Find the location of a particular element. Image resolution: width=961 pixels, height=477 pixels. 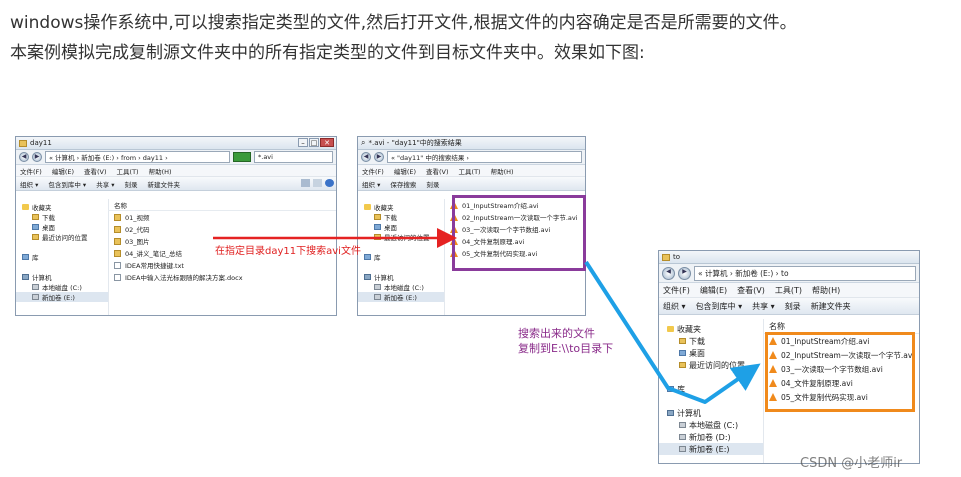

star-icon is located at coordinates (25, 207).